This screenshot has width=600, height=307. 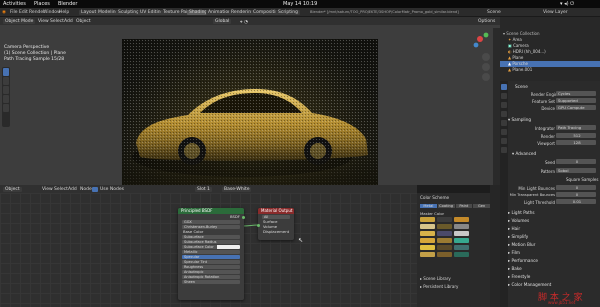 I want to click on object-tab-icon, so click(x=504, y=132).